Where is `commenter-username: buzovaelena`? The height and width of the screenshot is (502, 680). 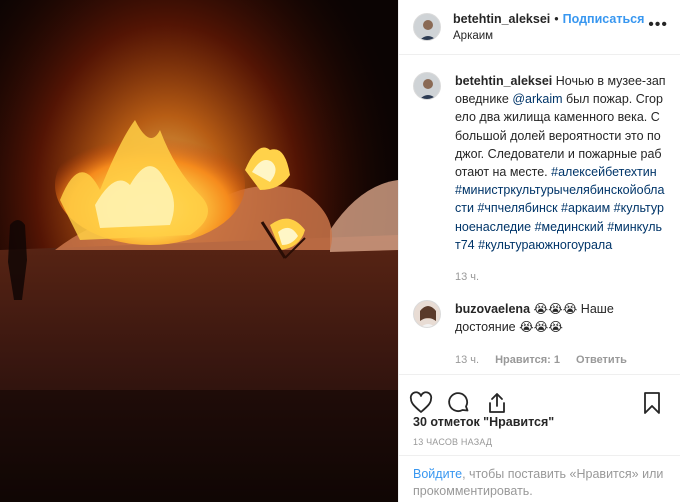
commenter-username: buzovaelena is located at coordinates (492, 309).